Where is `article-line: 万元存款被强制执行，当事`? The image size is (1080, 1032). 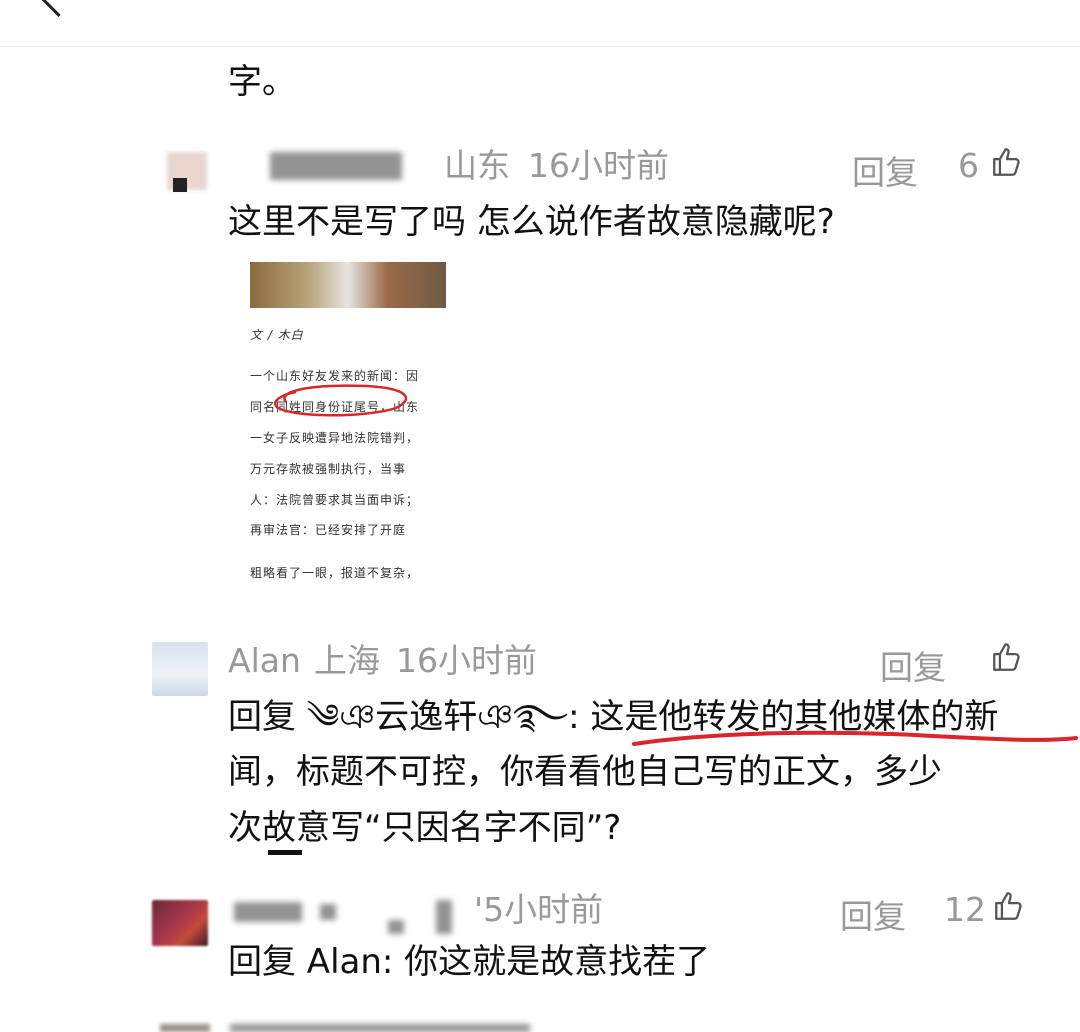
article-line: 万元存款被强制执行，当事 is located at coordinates (328, 469).